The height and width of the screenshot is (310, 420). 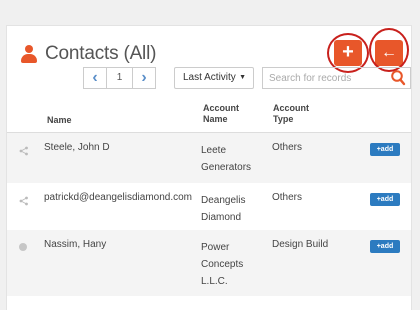 I want to click on user-icon, so click(x=29, y=54).